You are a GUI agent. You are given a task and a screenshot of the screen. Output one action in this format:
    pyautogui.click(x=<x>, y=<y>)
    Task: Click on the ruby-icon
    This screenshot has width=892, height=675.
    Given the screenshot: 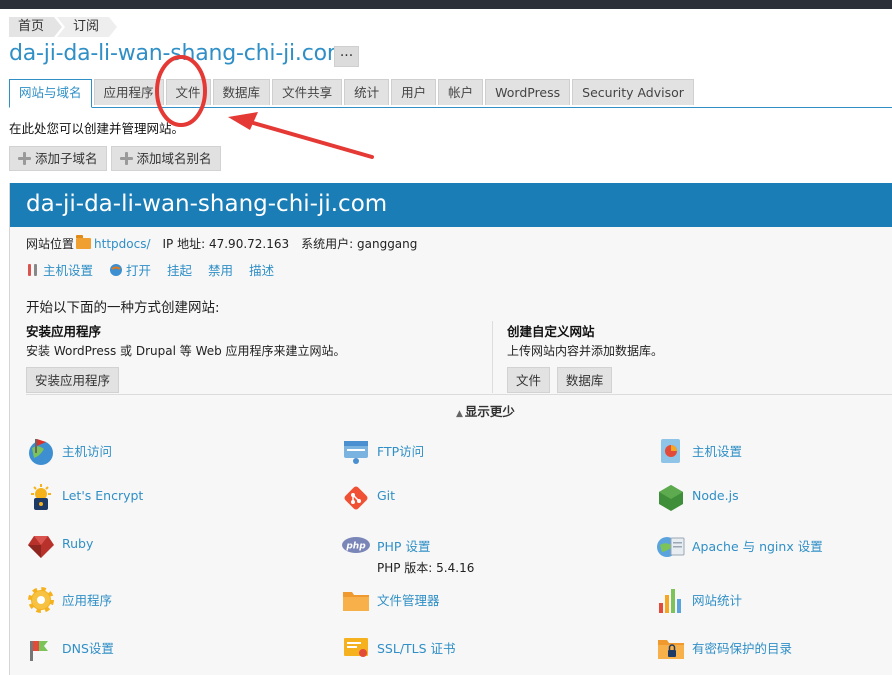 What is the action you would take?
    pyautogui.click(x=41, y=547)
    